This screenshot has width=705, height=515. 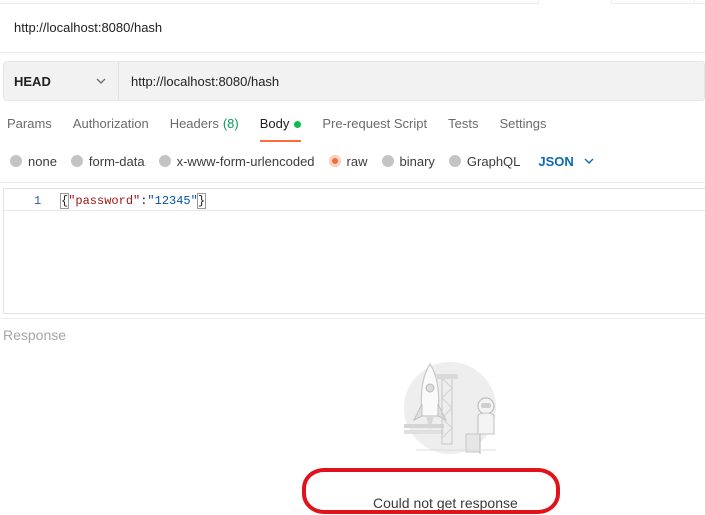 I want to click on tab-label: Authorization, so click(x=110, y=123).